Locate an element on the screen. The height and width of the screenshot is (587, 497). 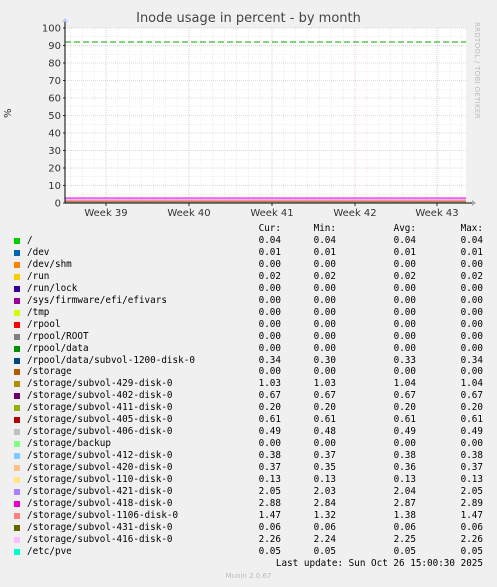
last-update: Last update: Sun Oct 26 15:00:30 2025 is located at coordinates (379, 563).